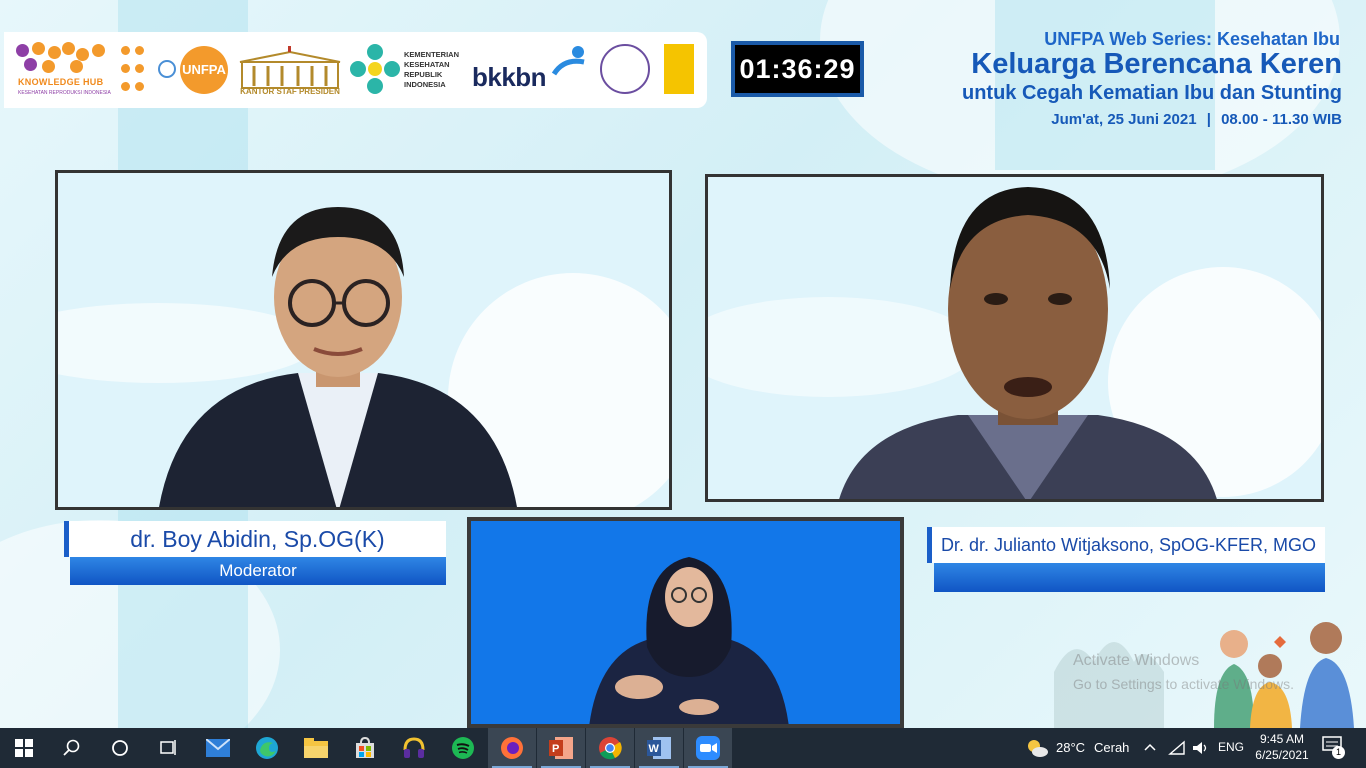 The width and height of the screenshot is (1366, 768). Describe the element at coordinates (1112, 747) in the screenshot. I see `weather-desc: Cerah` at that location.